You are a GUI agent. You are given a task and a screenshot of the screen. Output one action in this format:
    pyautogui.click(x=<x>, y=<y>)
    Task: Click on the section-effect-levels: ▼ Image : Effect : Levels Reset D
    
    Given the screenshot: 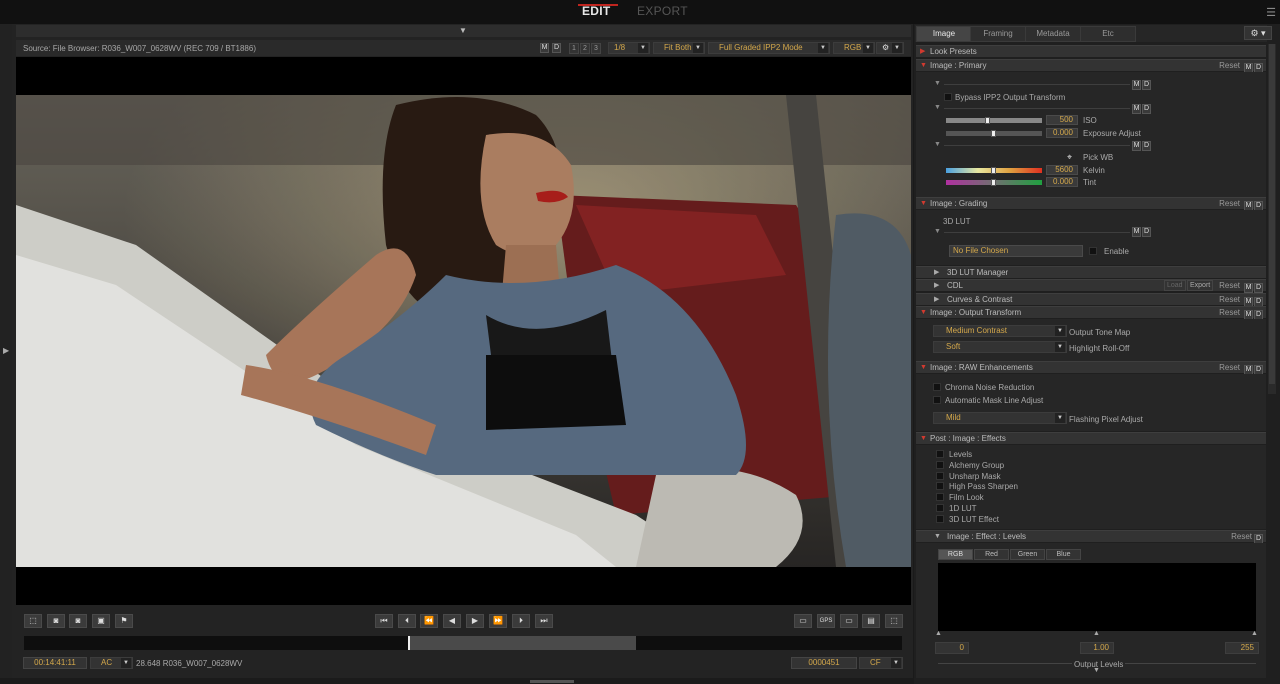 What is the action you would take?
    pyautogui.click(x=1091, y=537)
    